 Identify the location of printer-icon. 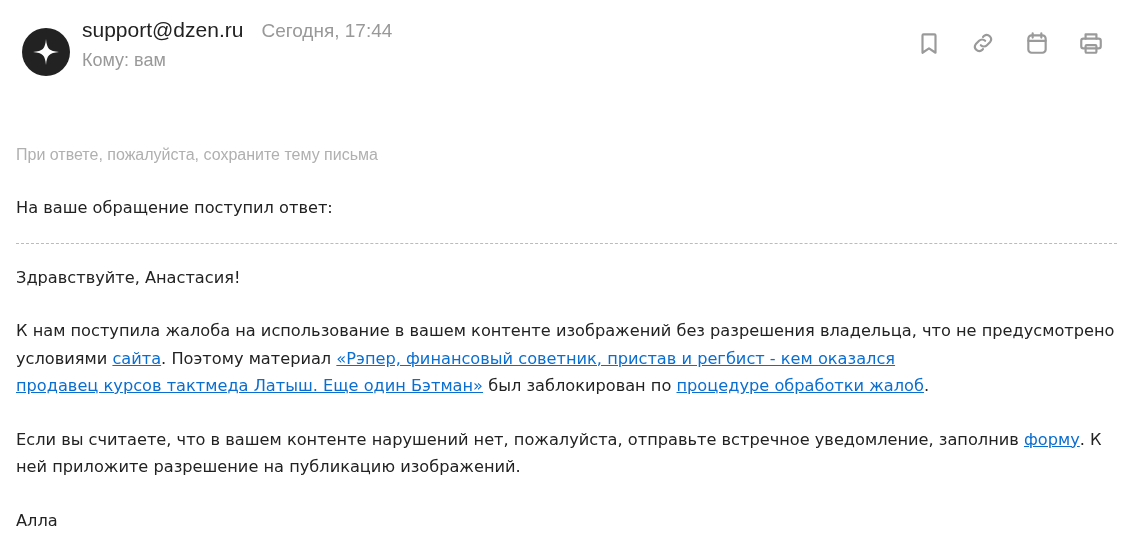
(1091, 43).